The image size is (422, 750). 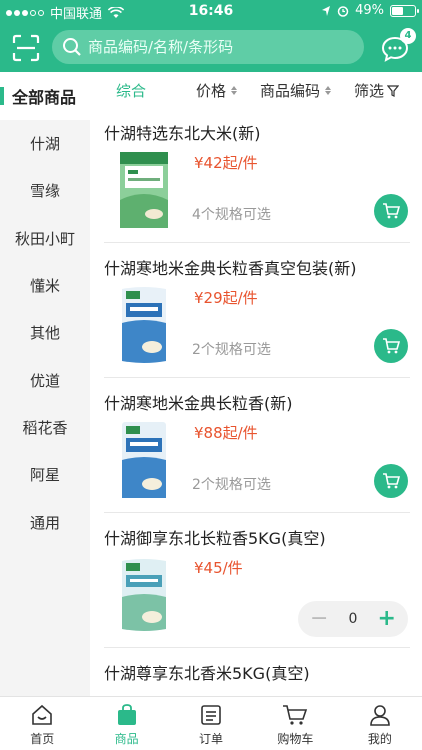 What do you see at coordinates (290, 91) in the screenshot?
I see `sort-code-label: 商品编码` at bounding box center [290, 91].